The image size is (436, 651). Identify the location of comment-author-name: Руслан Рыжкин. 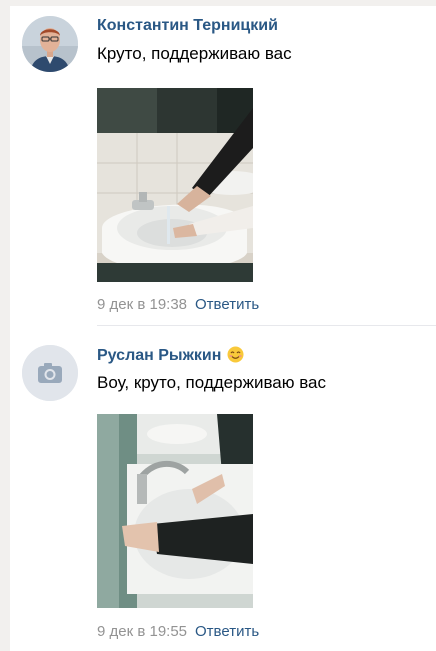
(159, 355).